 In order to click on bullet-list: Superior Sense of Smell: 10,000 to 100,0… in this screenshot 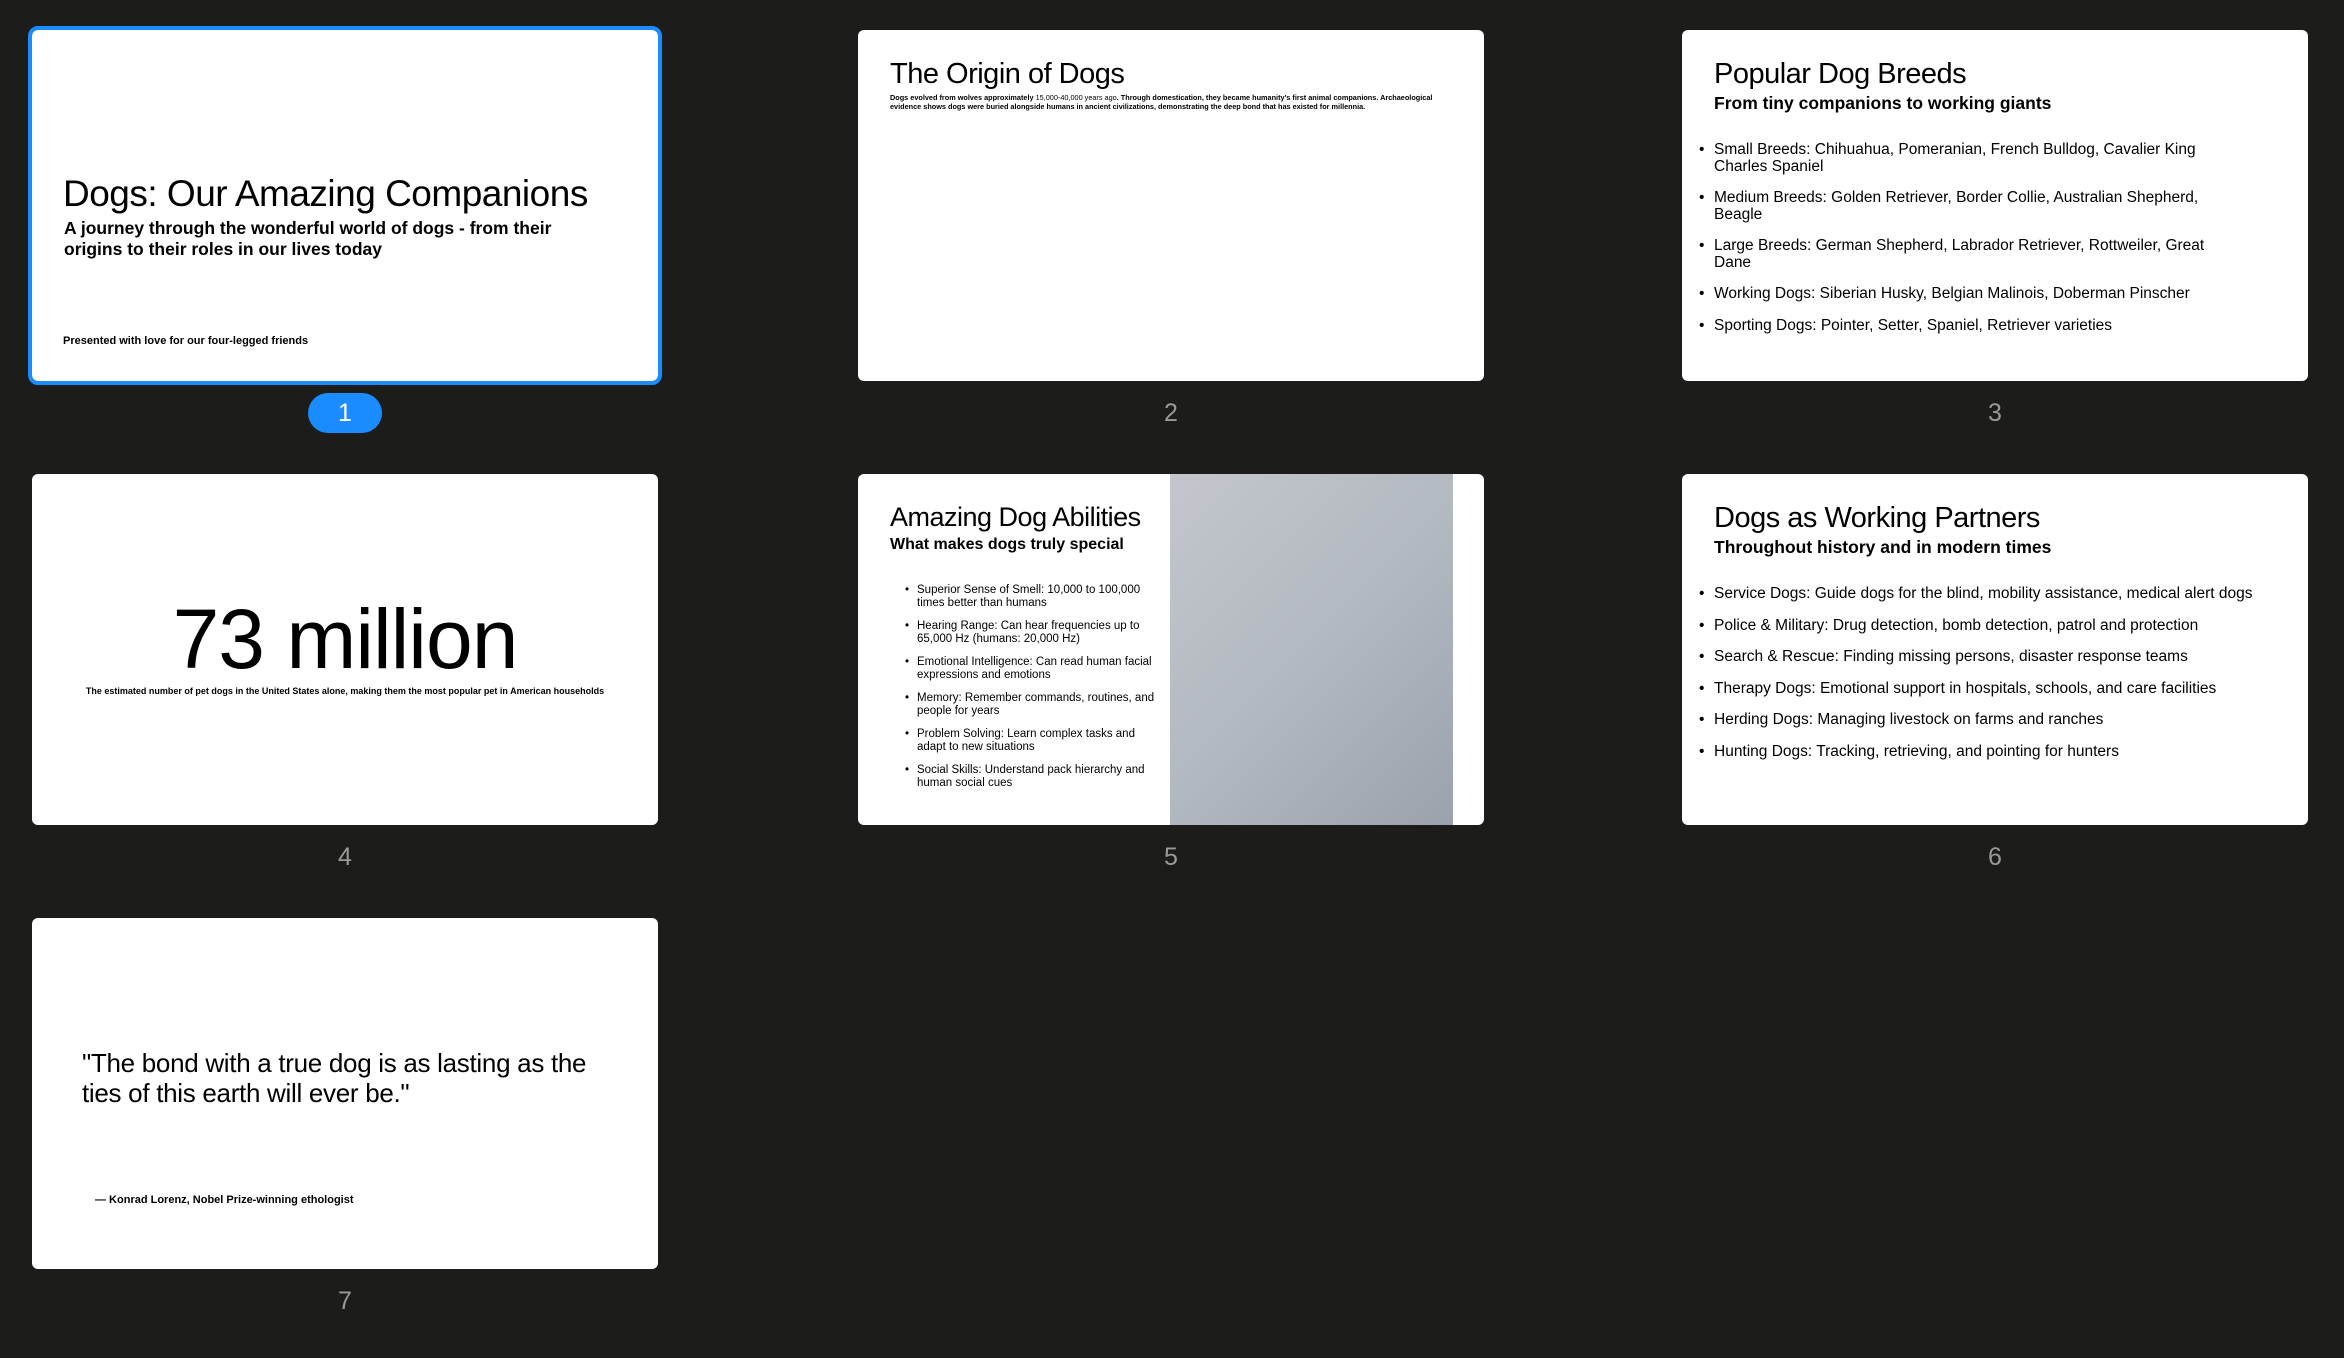, I will do `click(1007, 692)`.